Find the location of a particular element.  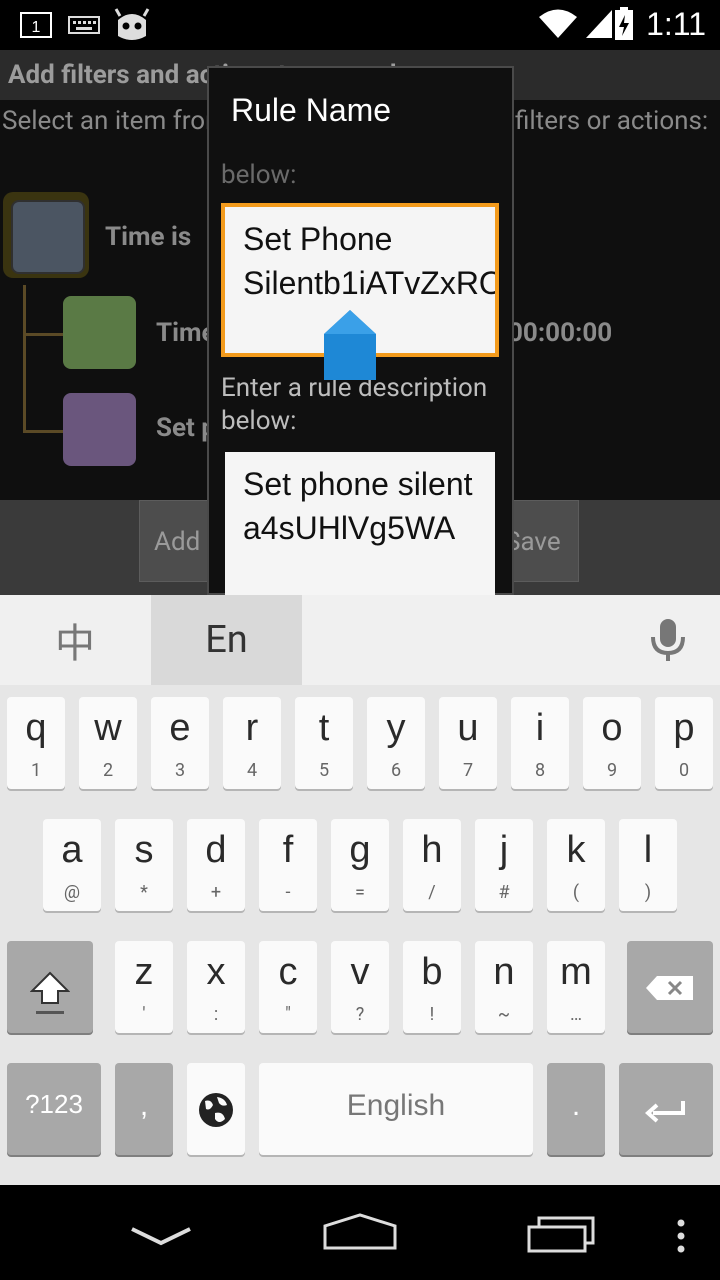

key-z: z ' is located at coordinates (144, 987).